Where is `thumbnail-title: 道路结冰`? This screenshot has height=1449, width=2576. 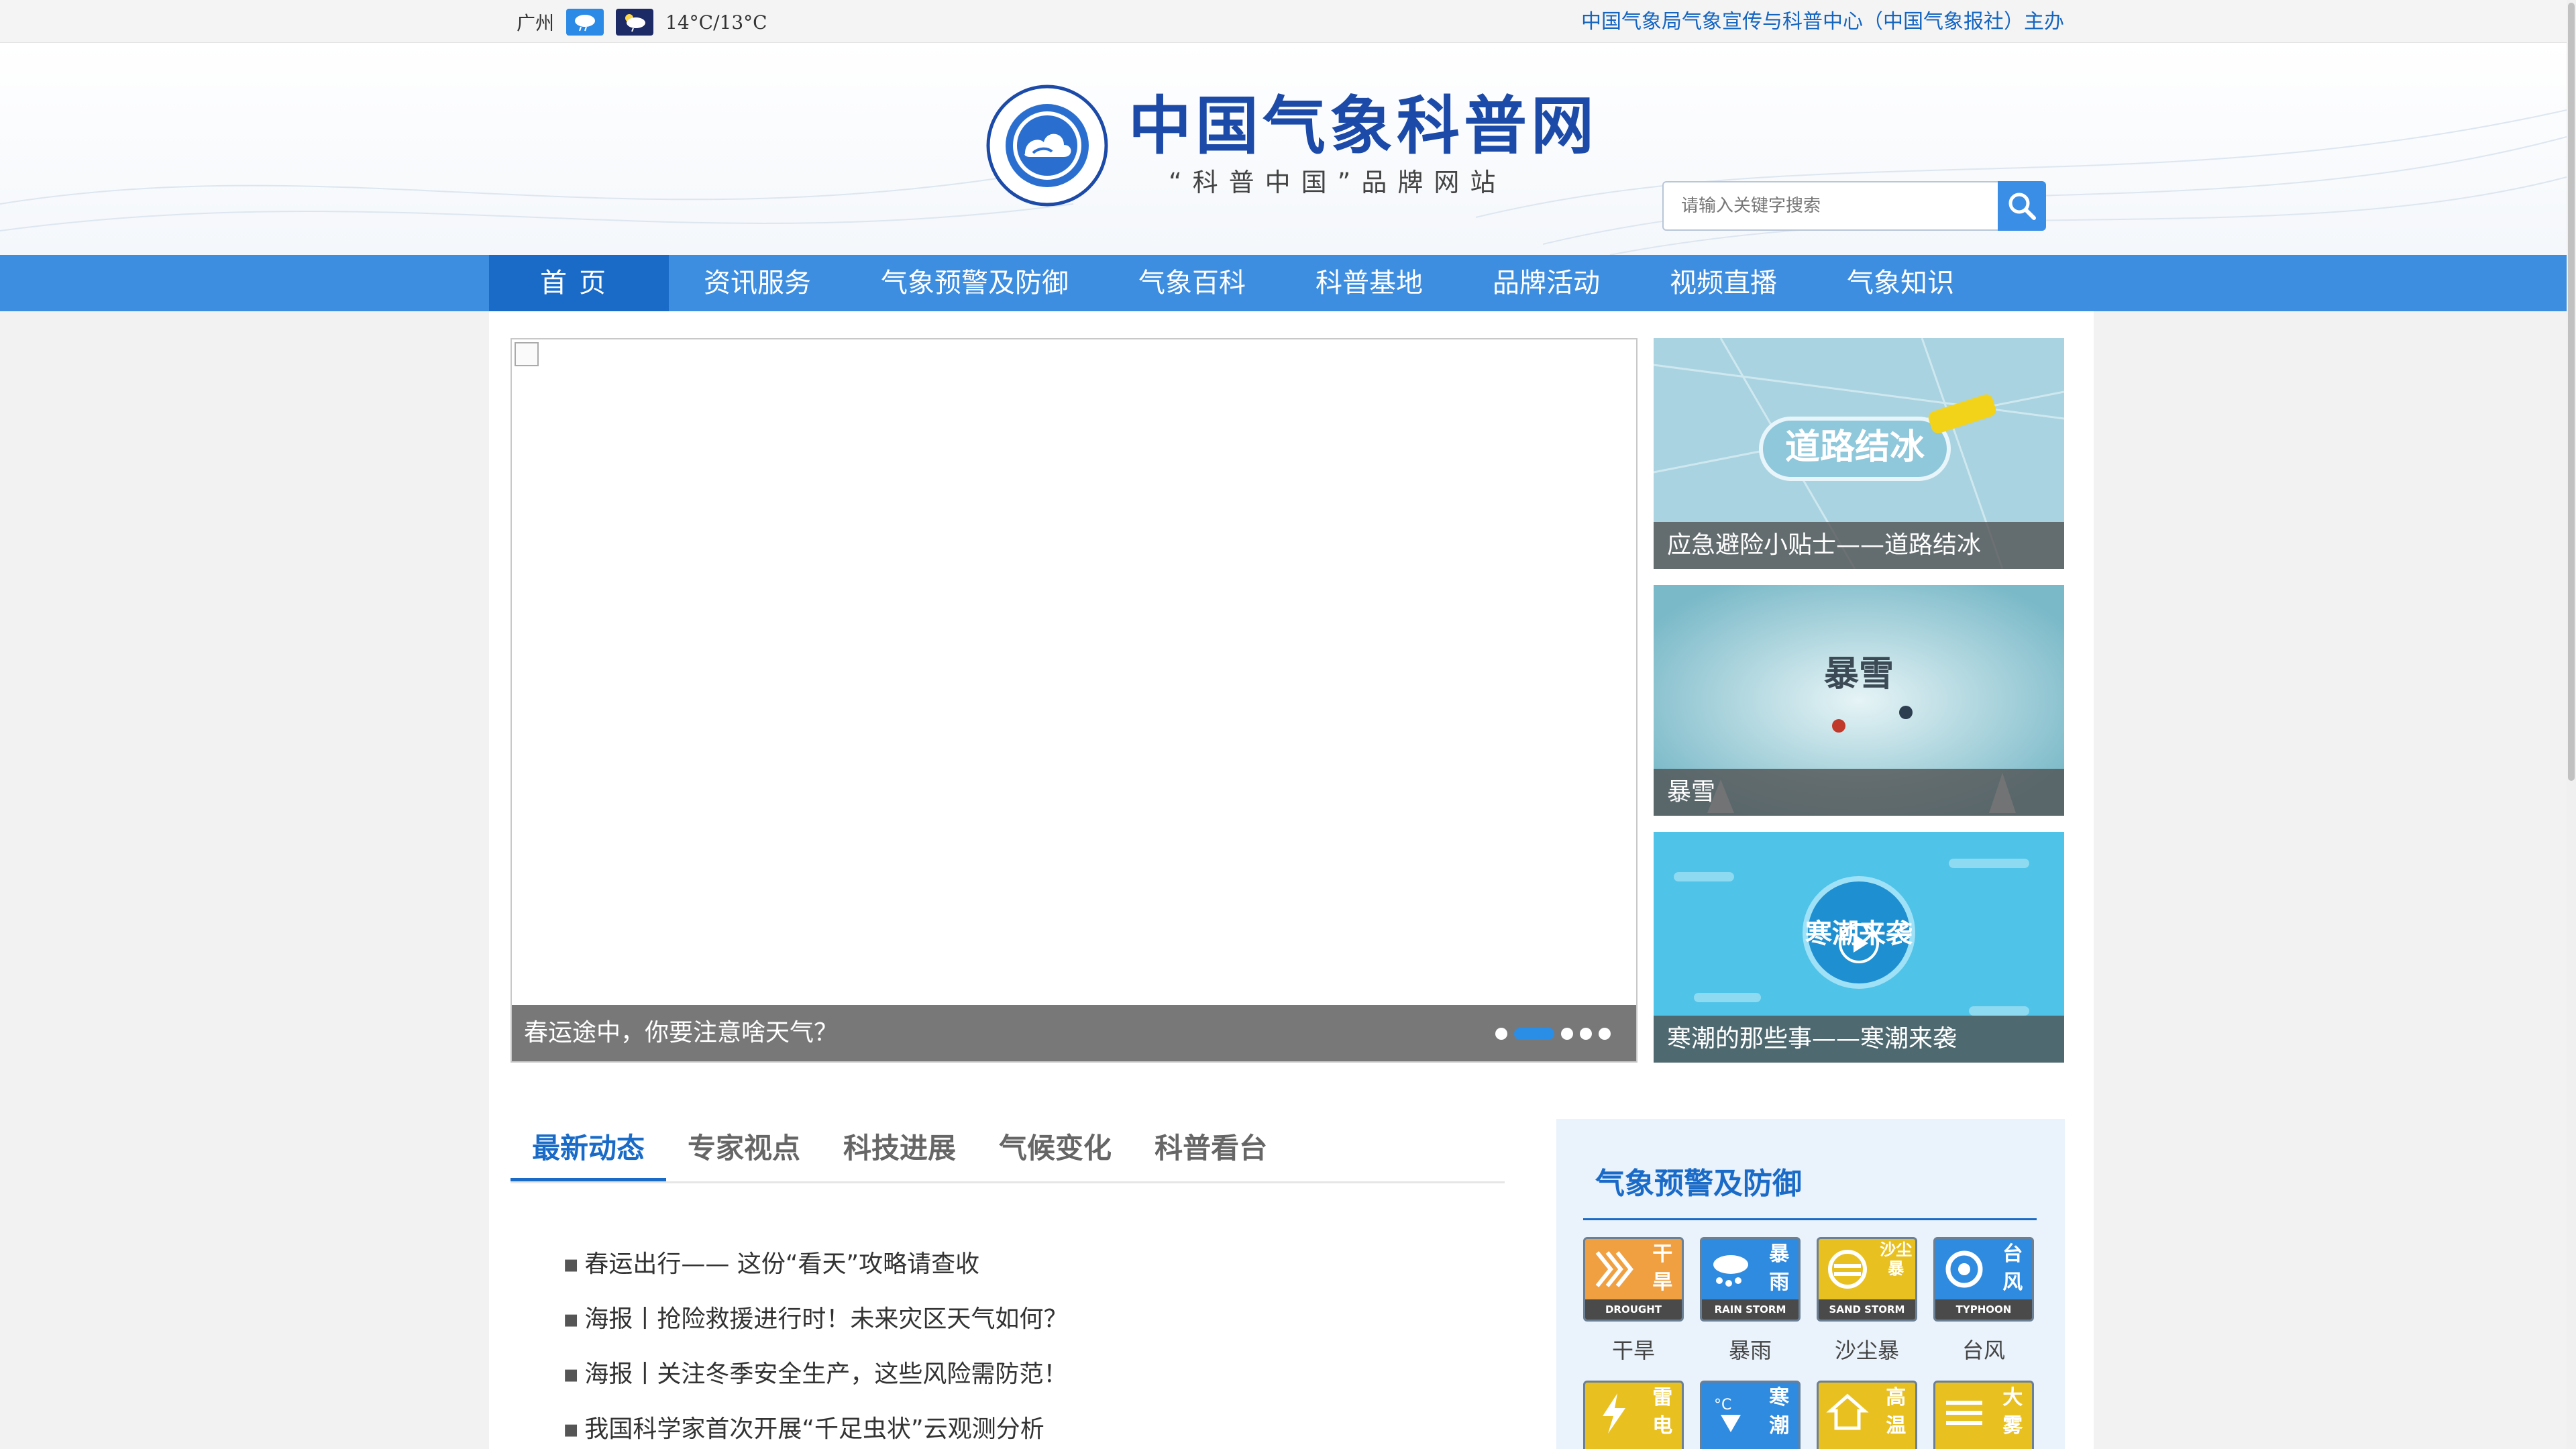
thumbnail-title: 道路结冰 is located at coordinates (1855, 447).